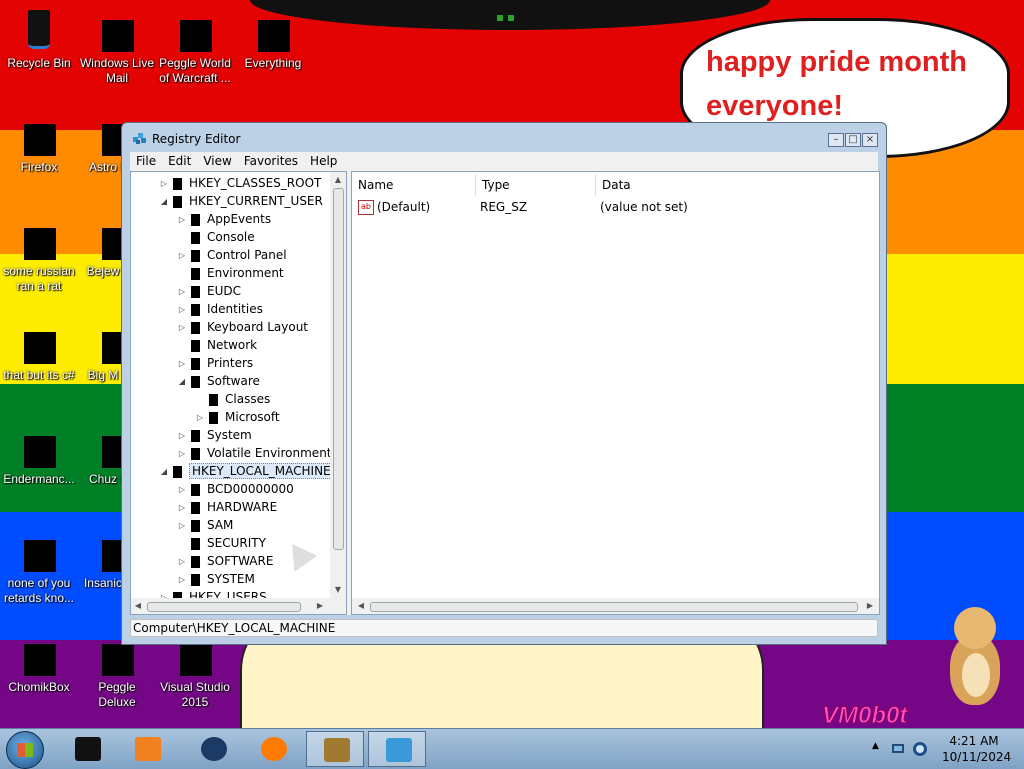 The height and width of the screenshot is (769, 1024). Describe the element at coordinates (414, 185) in the screenshot. I see `column-header-name: Name` at that location.